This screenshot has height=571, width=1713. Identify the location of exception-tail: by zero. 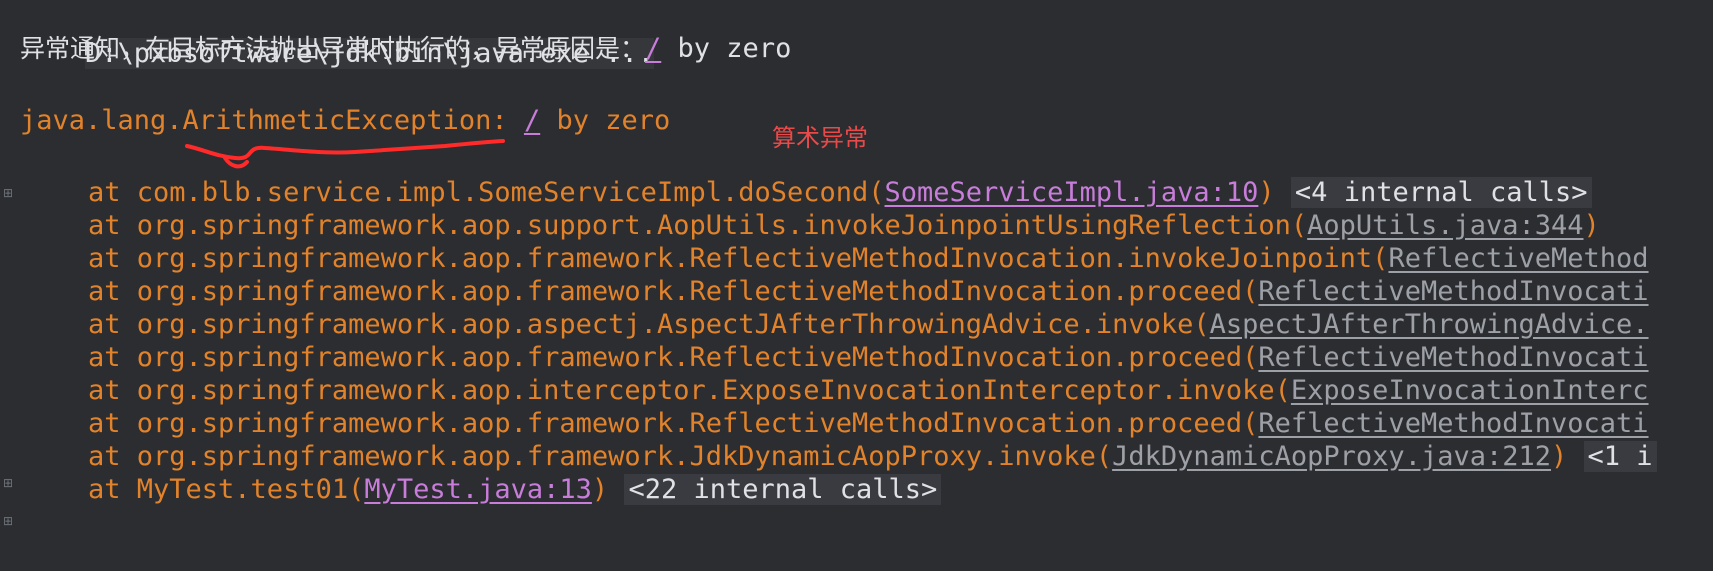
(605, 120).